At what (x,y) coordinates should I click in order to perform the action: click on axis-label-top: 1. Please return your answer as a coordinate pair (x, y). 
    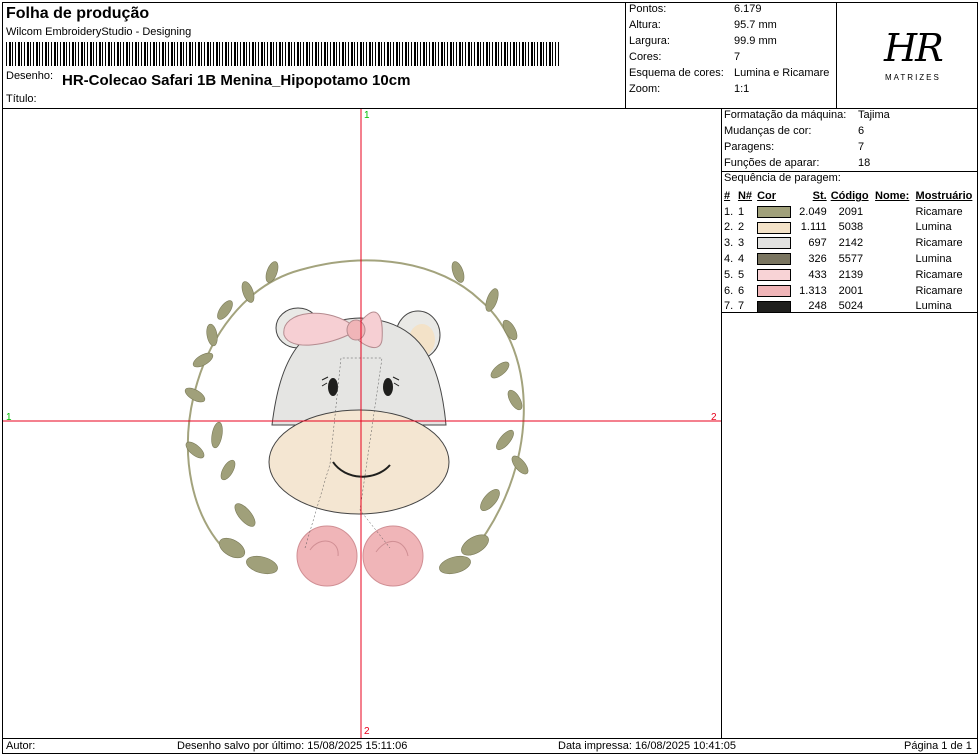
    Looking at the image, I should click on (367, 115).